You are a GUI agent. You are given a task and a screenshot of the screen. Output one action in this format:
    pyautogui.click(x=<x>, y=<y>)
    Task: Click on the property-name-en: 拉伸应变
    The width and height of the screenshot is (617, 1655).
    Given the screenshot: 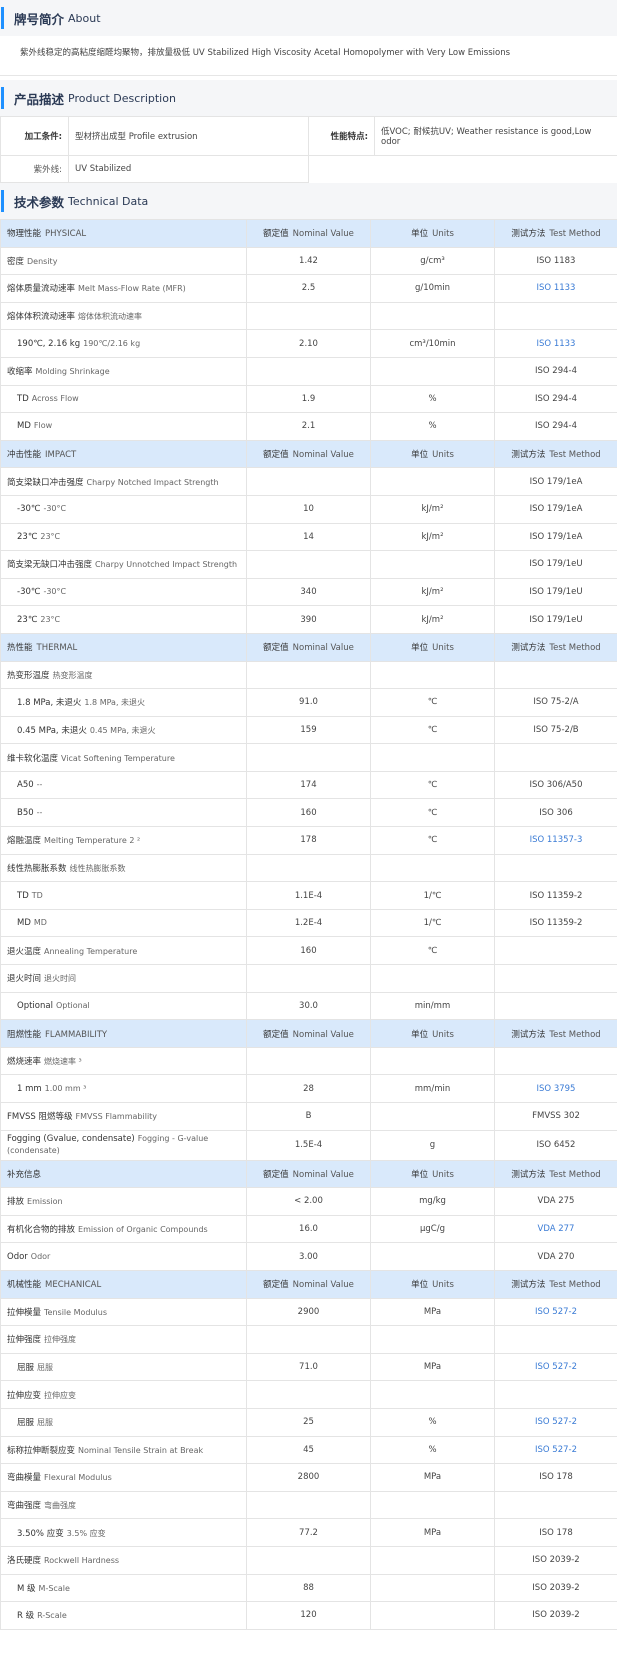 What is the action you would take?
    pyautogui.click(x=60, y=1395)
    